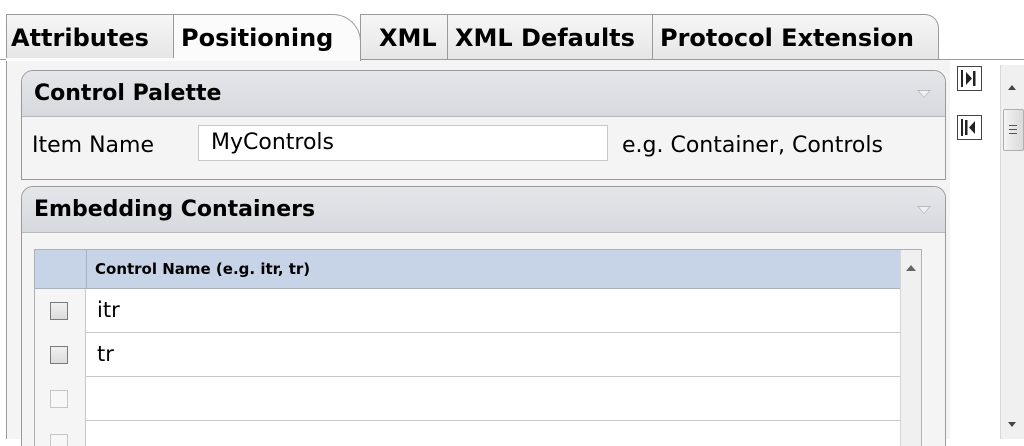 This screenshot has width=1024, height=446. Describe the element at coordinates (752, 145) in the screenshot. I see `item-name-hint: e.g. Container, Controls` at that location.